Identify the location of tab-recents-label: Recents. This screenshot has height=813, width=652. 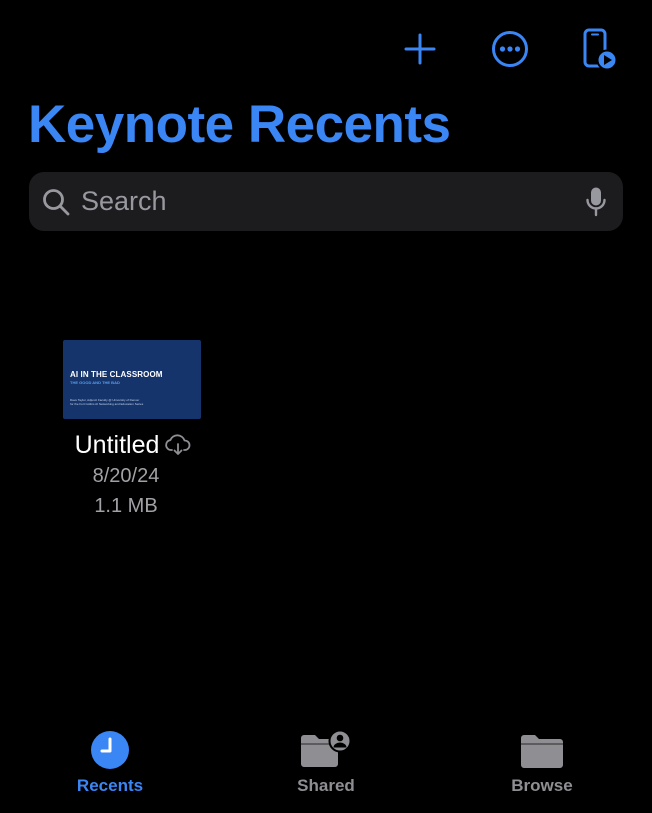
(110, 785).